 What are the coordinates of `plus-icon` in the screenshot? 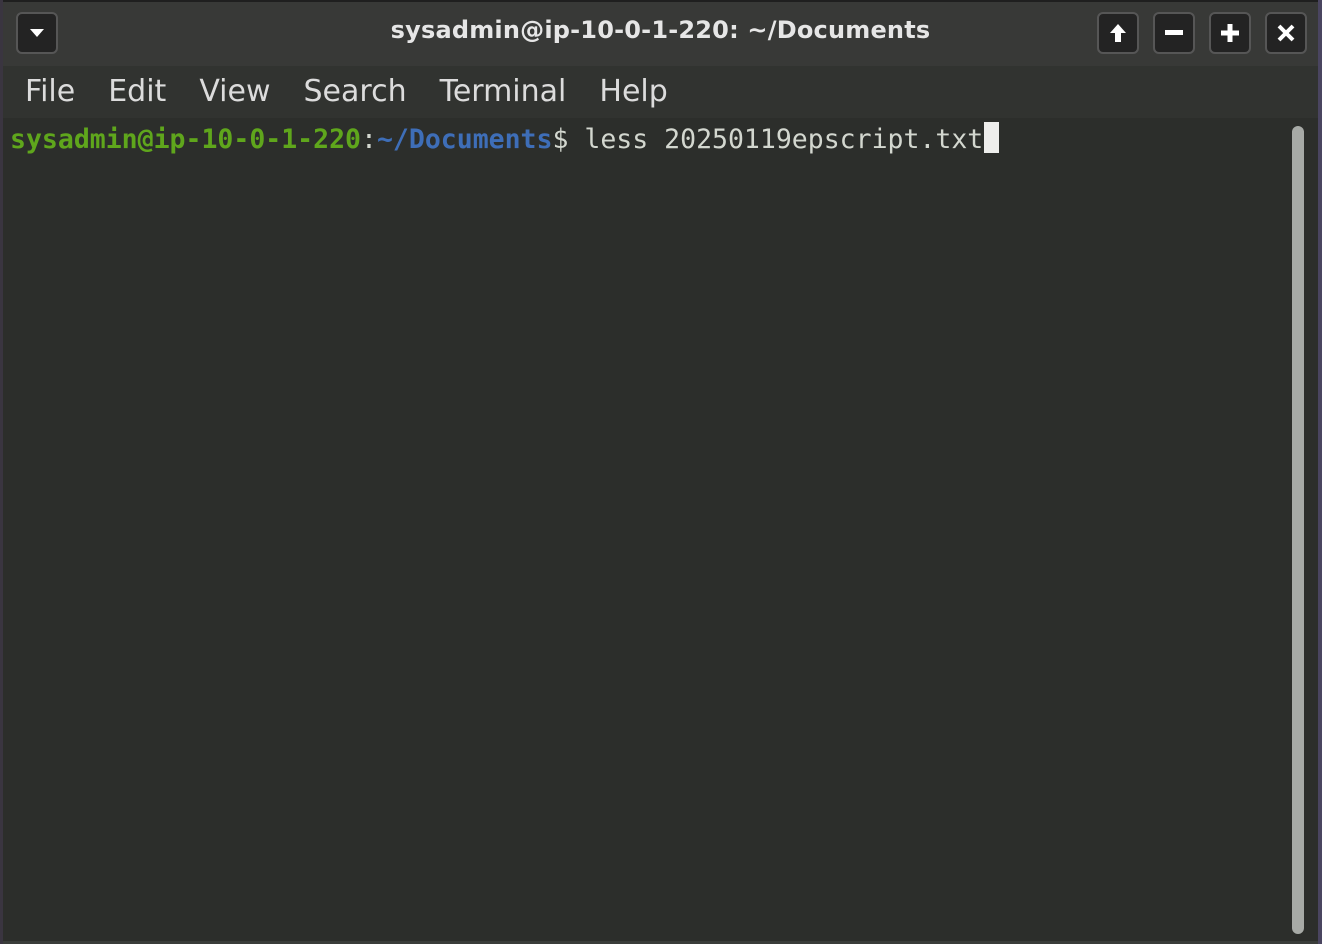 It's located at (1230, 33).